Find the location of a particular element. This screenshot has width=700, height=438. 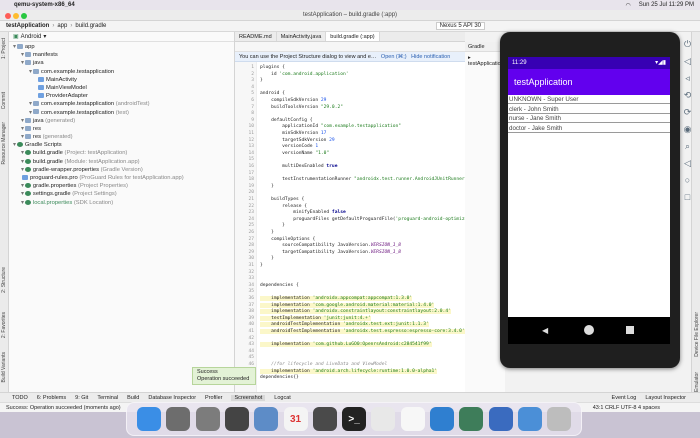

tree-item: ▾ java is located at coordinates (121, 63).